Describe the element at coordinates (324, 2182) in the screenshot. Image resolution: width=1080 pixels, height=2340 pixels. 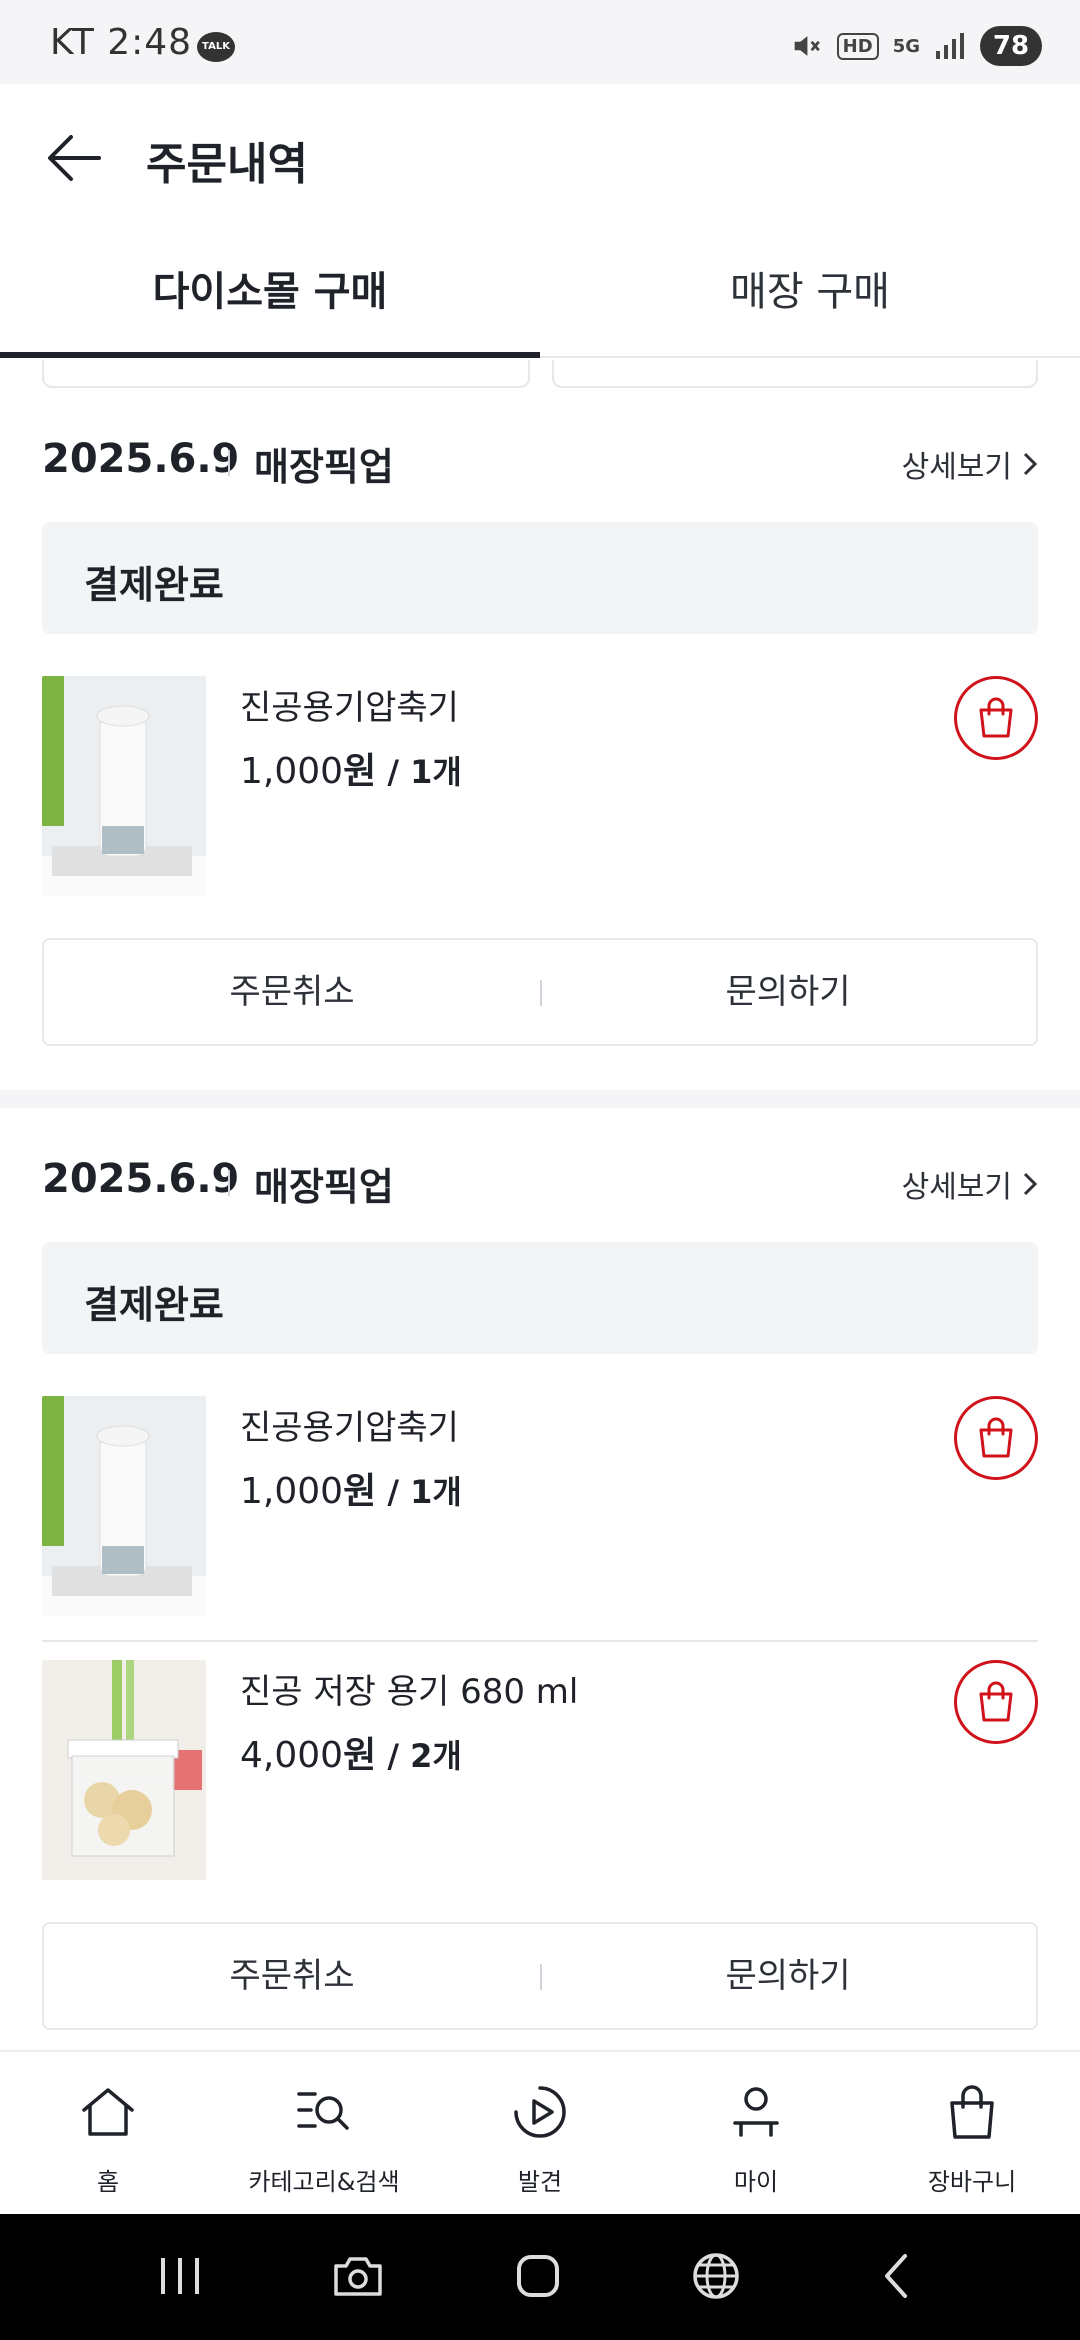
I see `nav-category-search-label: 카테고리&검색` at that location.